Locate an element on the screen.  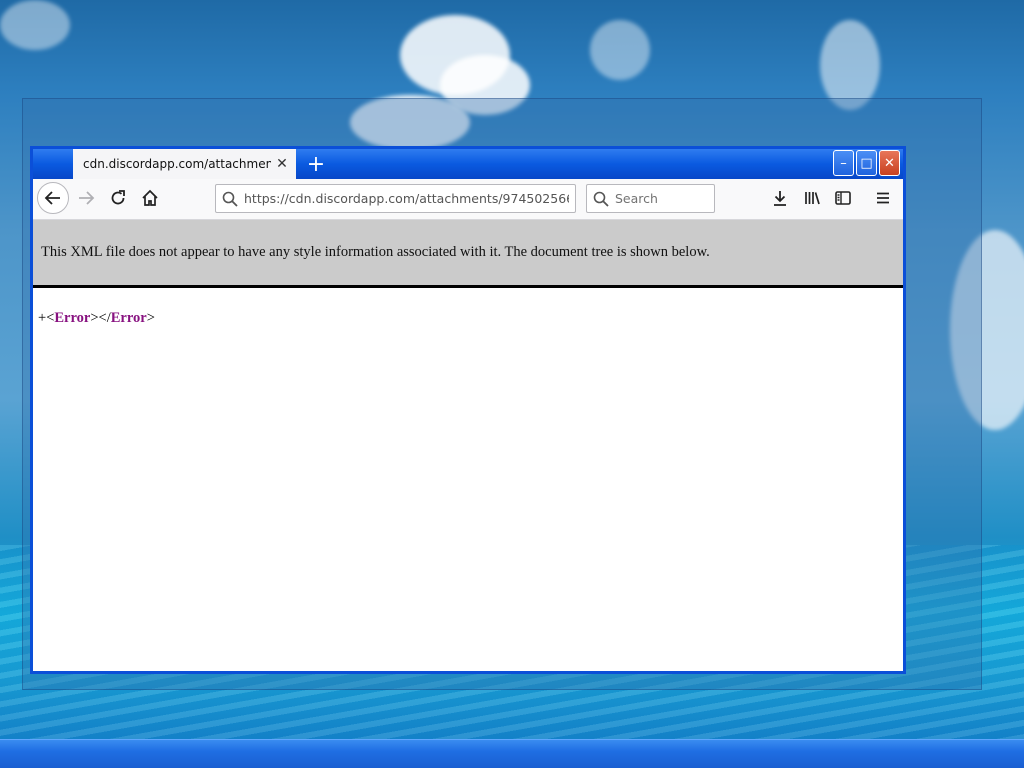
tab-active: cdn.discordapp.com/attachments/9745 ✕ is located at coordinates (184, 164).